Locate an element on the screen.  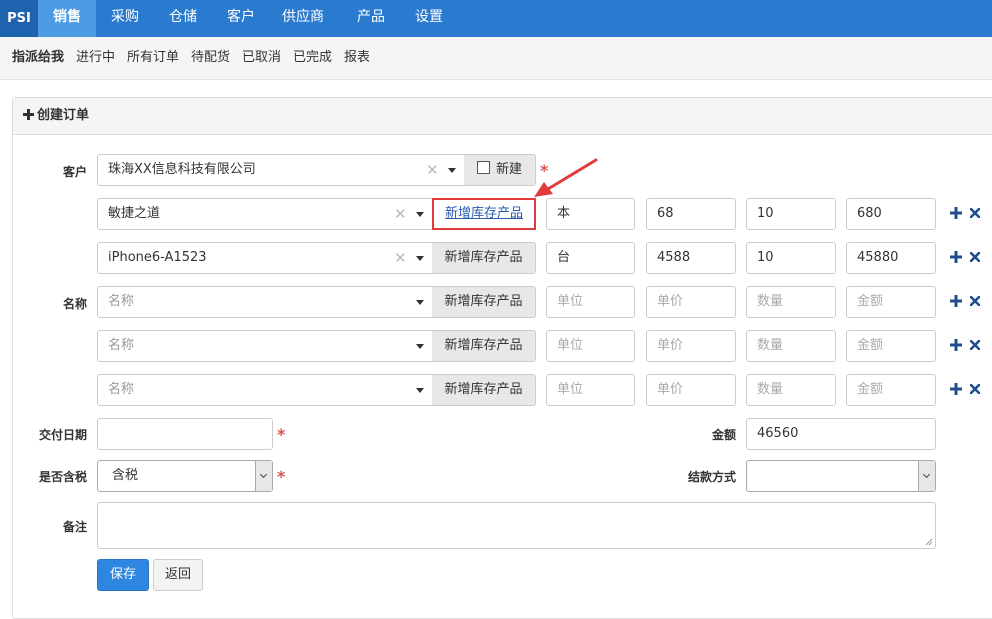
new-customer-toggle: 新建 is located at coordinates (500, 170).